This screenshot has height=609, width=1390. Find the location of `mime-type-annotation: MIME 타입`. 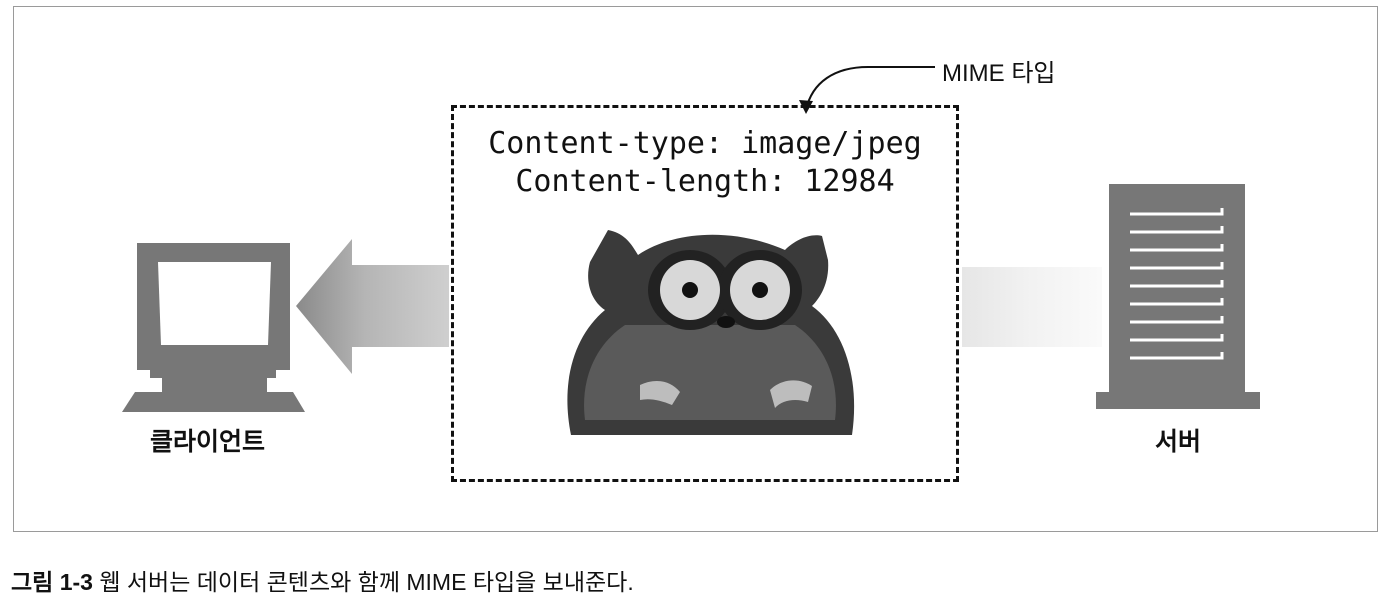

mime-type-annotation: MIME 타입 is located at coordinates (999, 73).